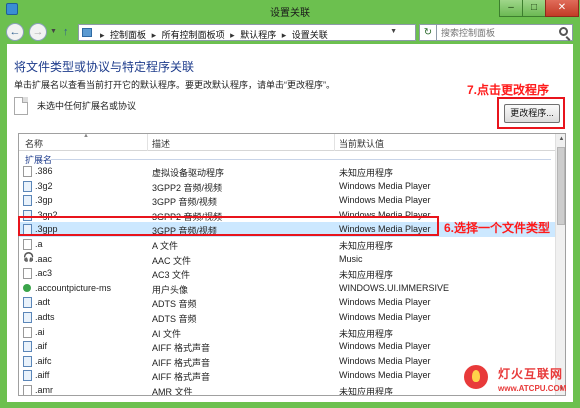 This screenshot has width=580, height=408. I want to click on breadcrumb-item: 设置关联, so click(310, 35).